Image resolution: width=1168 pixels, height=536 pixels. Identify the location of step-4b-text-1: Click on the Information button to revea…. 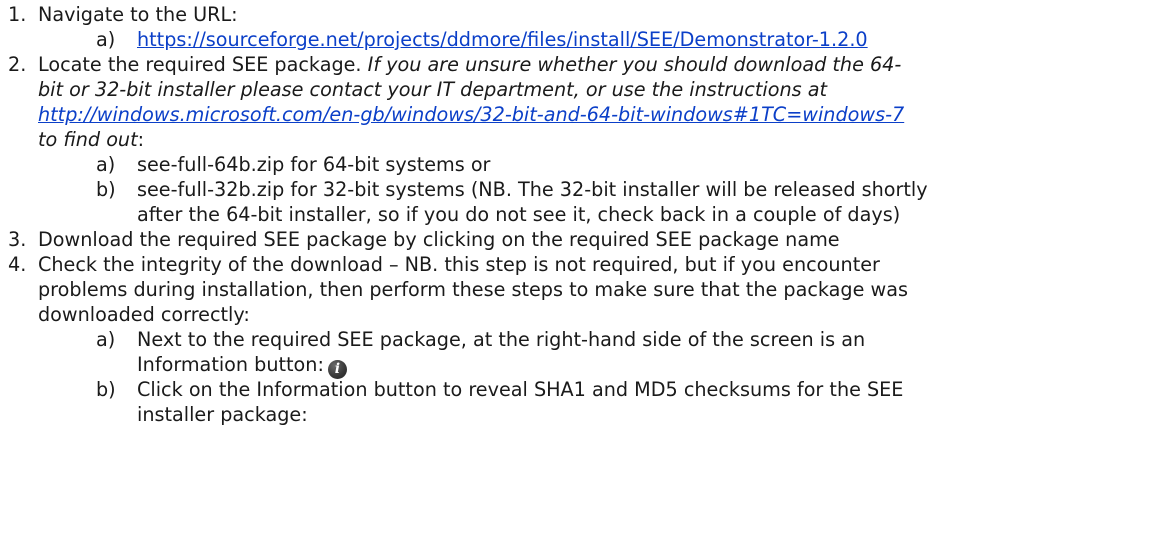
(520, 389).